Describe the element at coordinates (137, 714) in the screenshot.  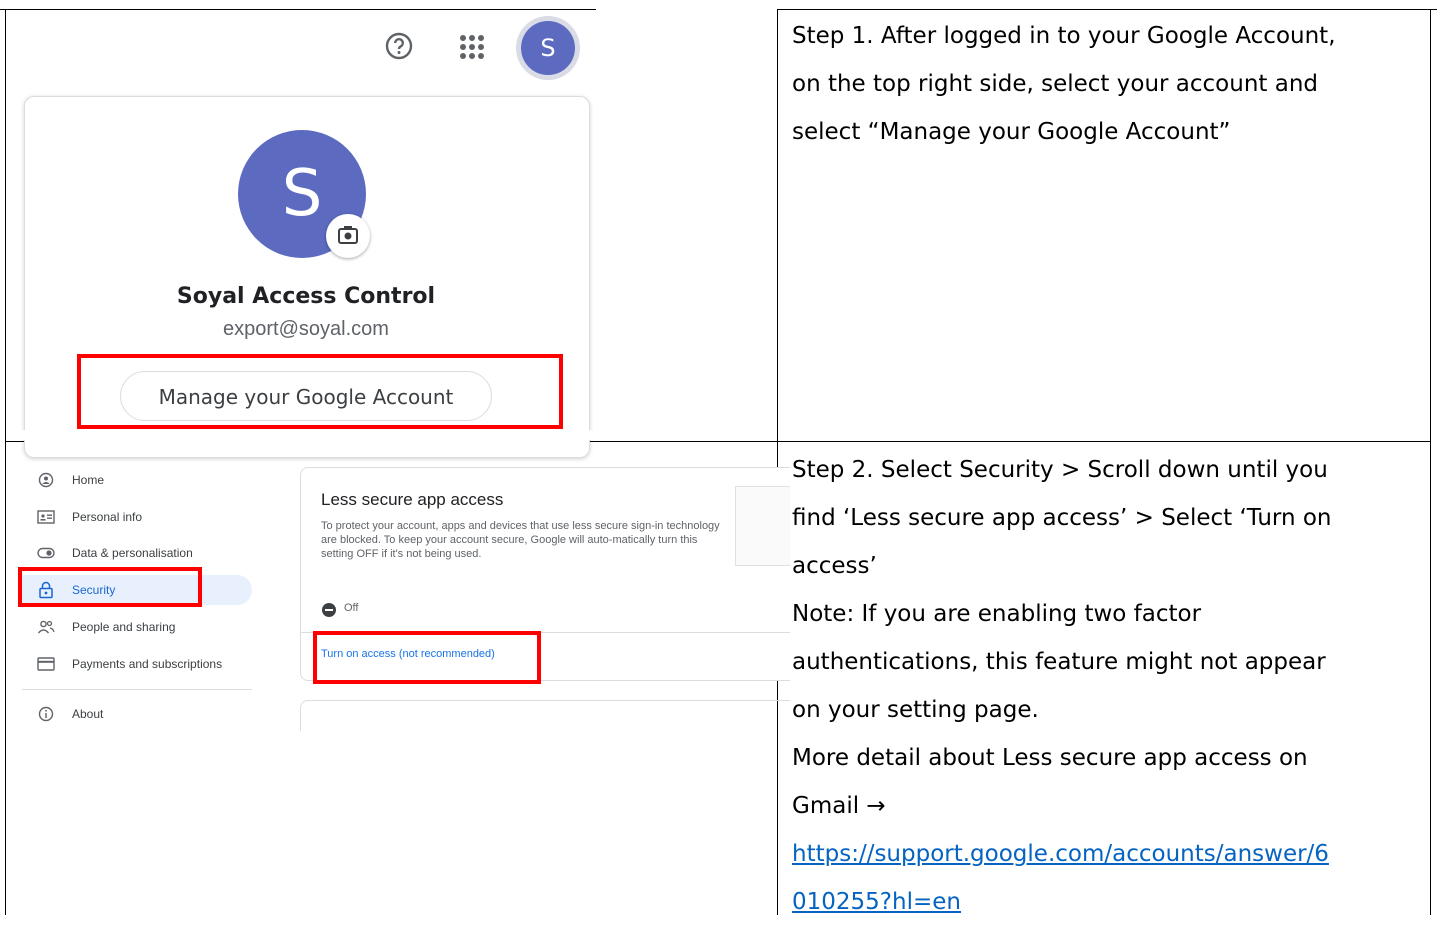
I see `nav-item-about: About` at that location.